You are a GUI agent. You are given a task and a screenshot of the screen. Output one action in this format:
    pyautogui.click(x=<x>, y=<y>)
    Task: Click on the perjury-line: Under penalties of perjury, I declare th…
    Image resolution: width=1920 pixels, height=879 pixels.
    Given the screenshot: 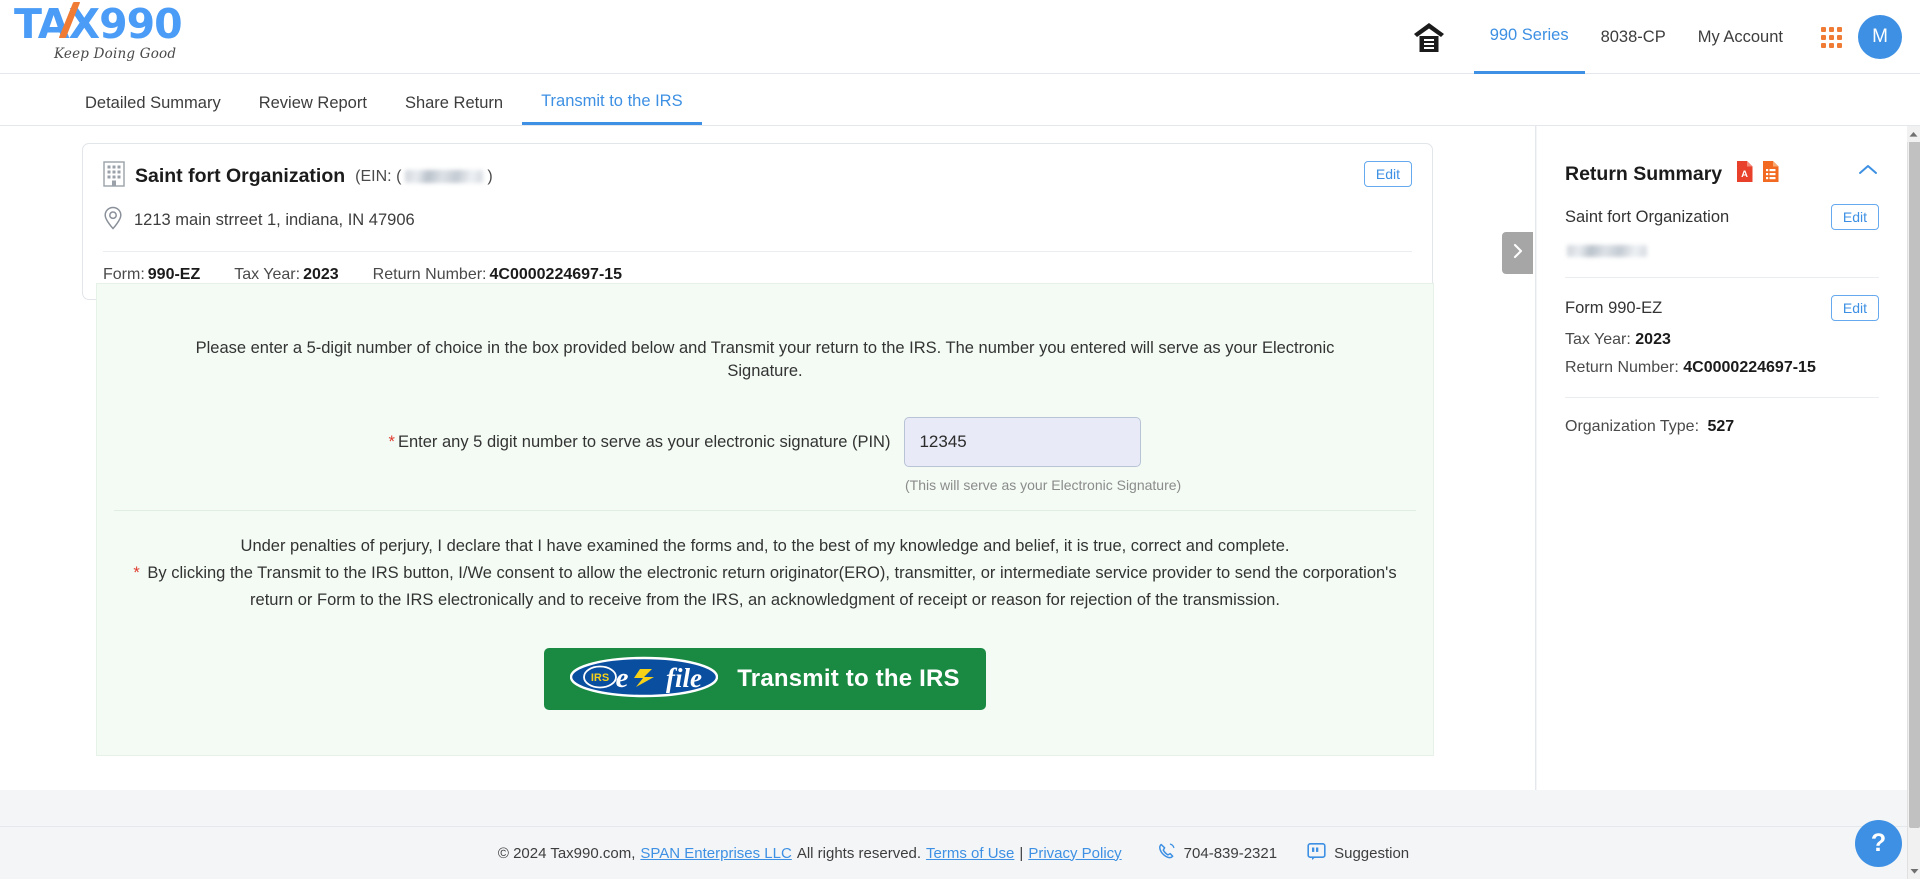 What is the action you would take?
    pyautogui.click(x=765, y=546)
    